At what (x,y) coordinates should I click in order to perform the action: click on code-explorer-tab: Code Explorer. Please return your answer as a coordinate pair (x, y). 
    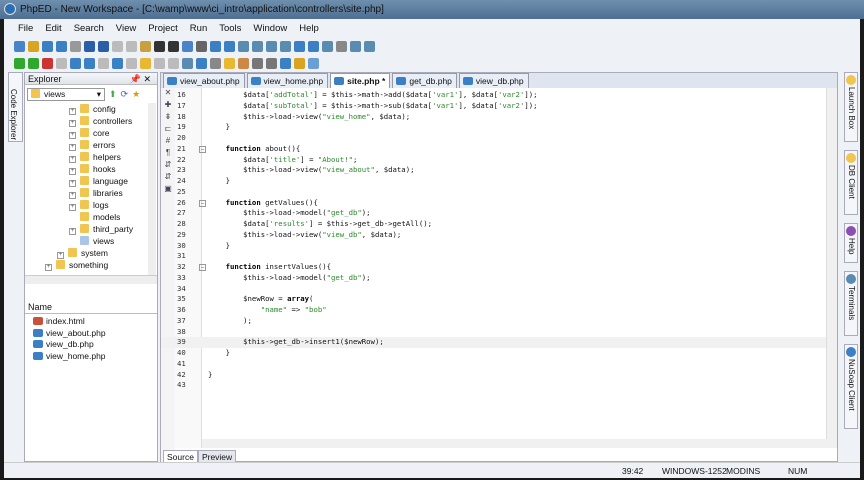
    Looking at the image, I should click on (15, 107).